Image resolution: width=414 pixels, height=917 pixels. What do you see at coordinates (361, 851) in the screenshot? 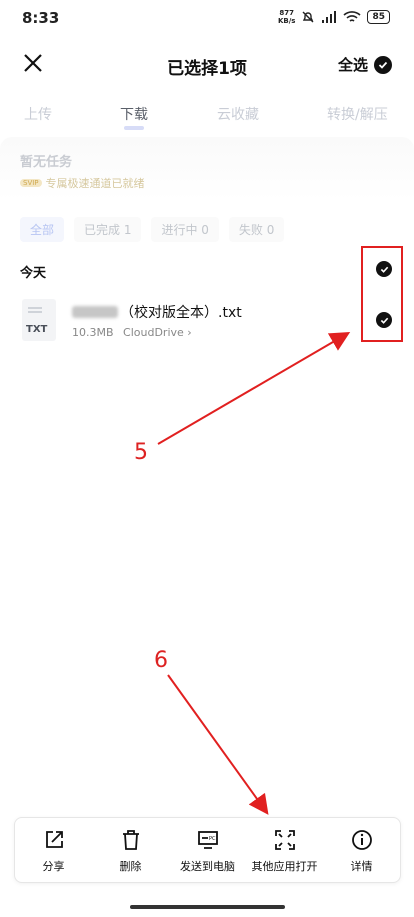
I see `details-button: 详情` at bounding box center [361, 851].